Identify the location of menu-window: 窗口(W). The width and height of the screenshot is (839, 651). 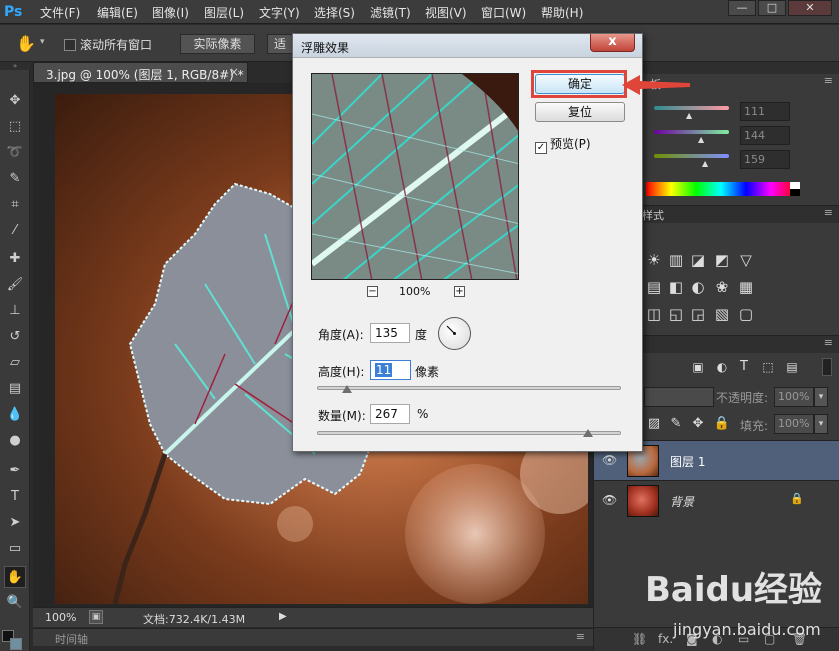
(503, 12).